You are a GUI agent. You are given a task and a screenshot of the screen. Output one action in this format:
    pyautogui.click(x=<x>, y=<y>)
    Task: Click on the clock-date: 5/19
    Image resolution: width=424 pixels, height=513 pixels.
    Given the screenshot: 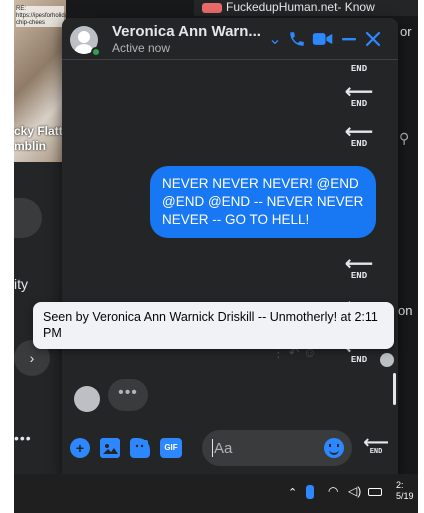 What is the action you would take?
    pyautogui.click(x=405, y=496)
    